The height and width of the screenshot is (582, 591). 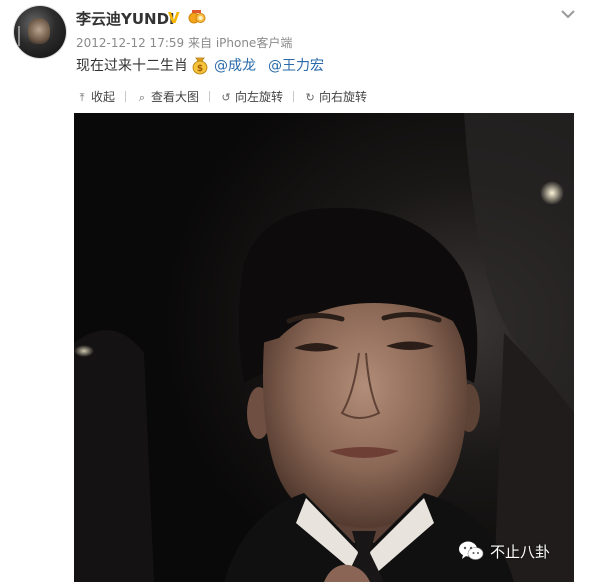 What do you see at coordinates (132, 66) in the screenshot?
I see `post-text-content: 现在过来十二生肖` at bounding box center [132, 66].